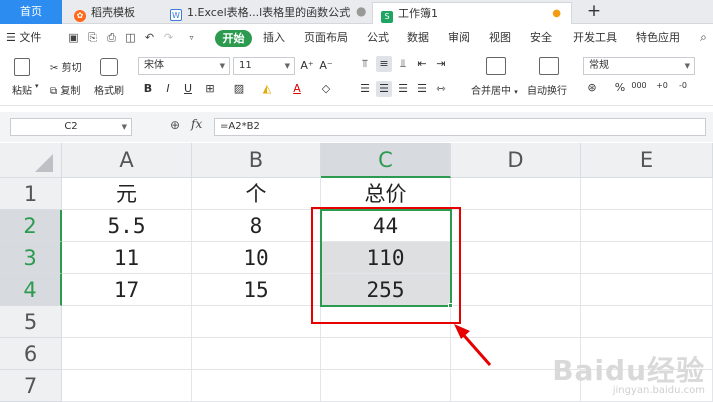  I want to click on indent-decrease-icon: ⇤, so click(422, 64).